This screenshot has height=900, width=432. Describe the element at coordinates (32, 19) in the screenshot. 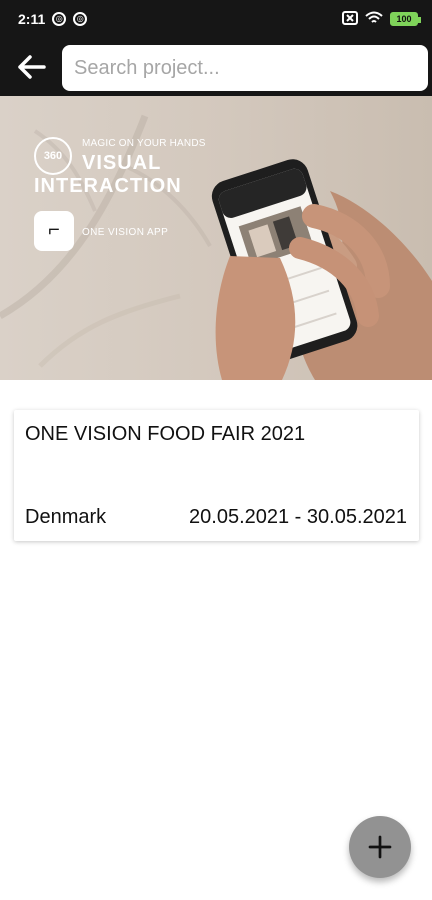

I see `status-time: 2:11` at that location.